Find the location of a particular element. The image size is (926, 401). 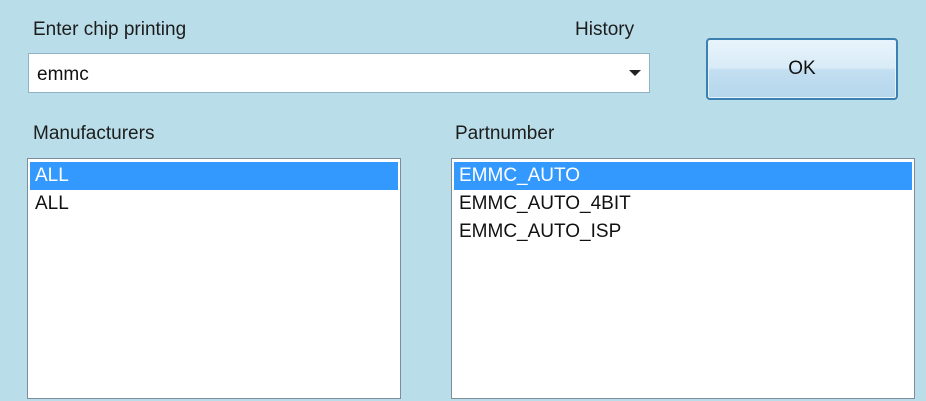

partnumber-label: Partnumber is located at coordinates (505, 133).